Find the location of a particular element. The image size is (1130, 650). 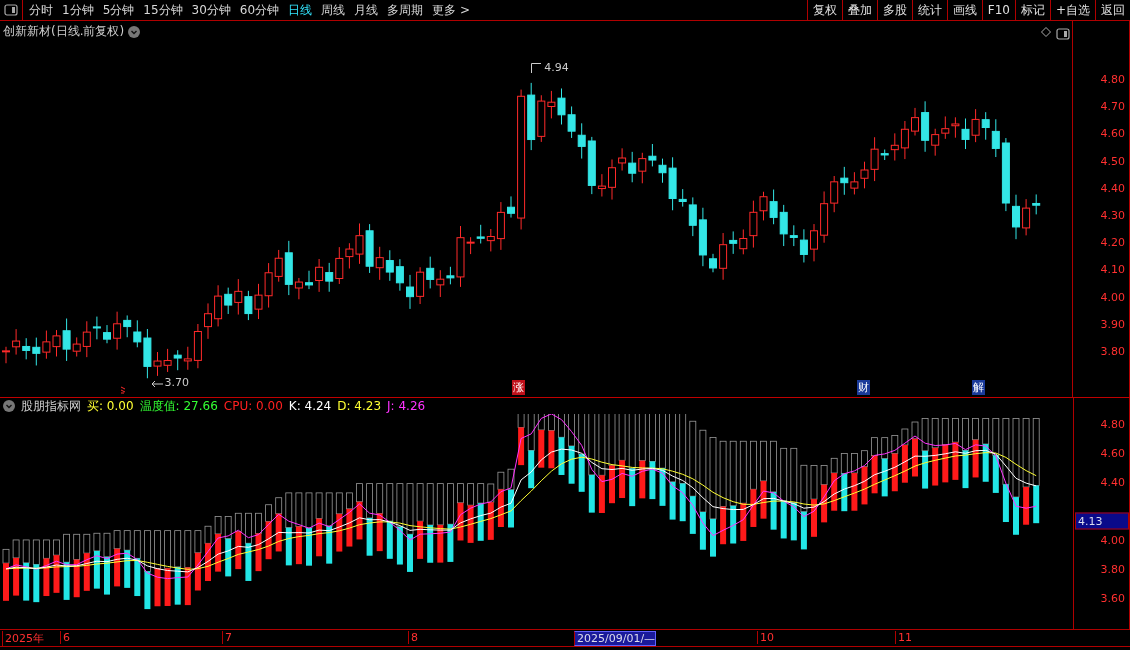

period-tab: 更多 > is located at coordinates (451, 10).